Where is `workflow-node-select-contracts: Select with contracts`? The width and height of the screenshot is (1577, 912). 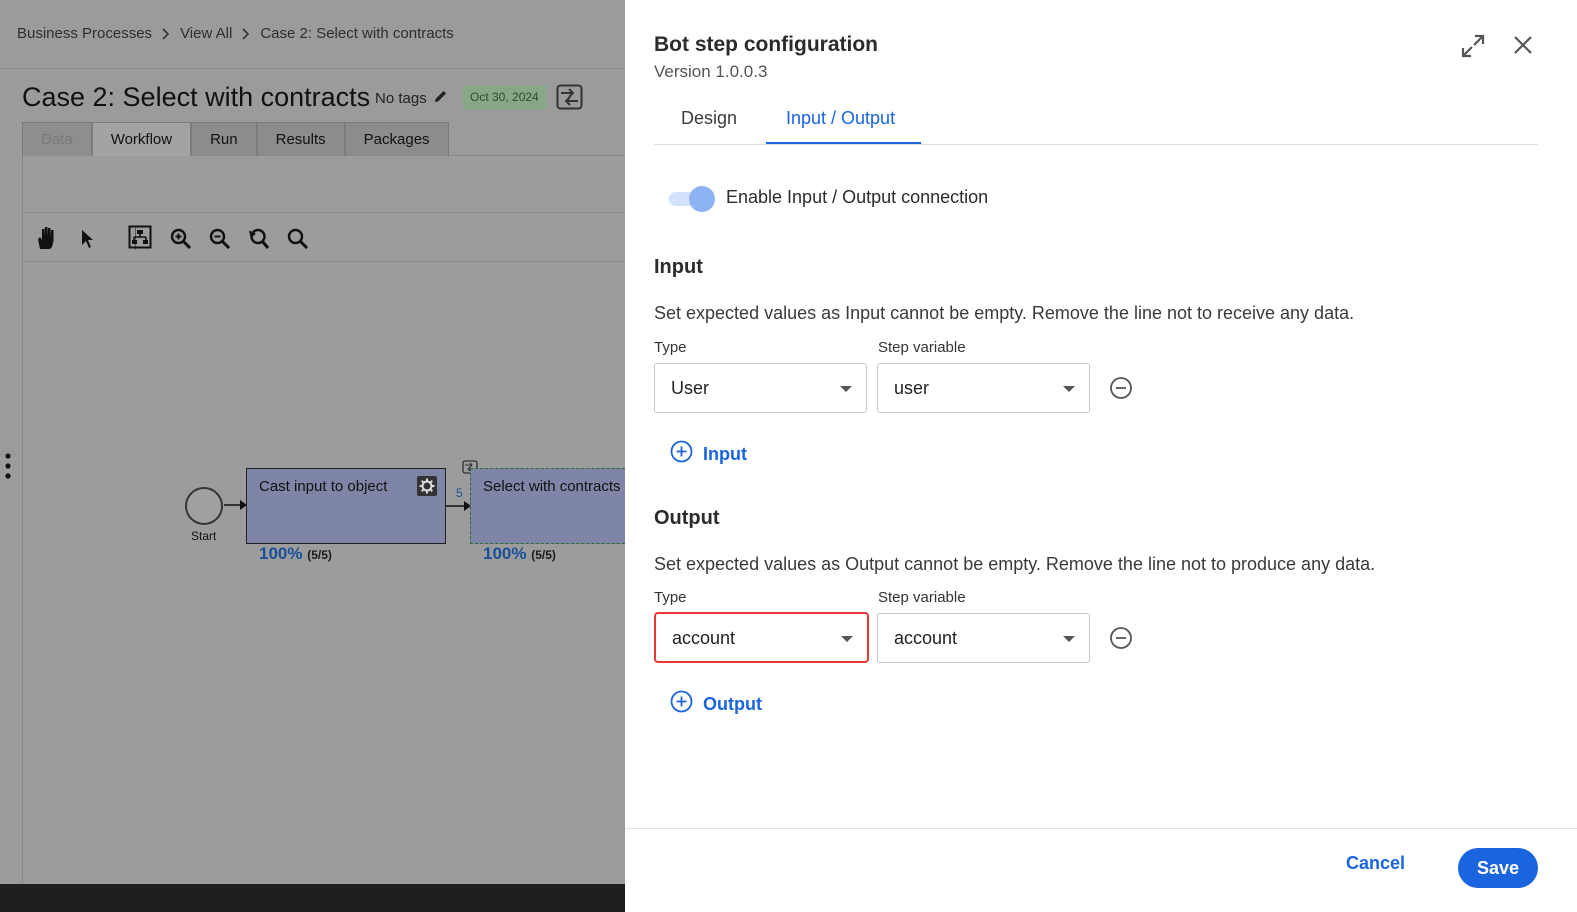 workflow-node-select-contracts: Select with contracts is located at coordinates (547, 506).